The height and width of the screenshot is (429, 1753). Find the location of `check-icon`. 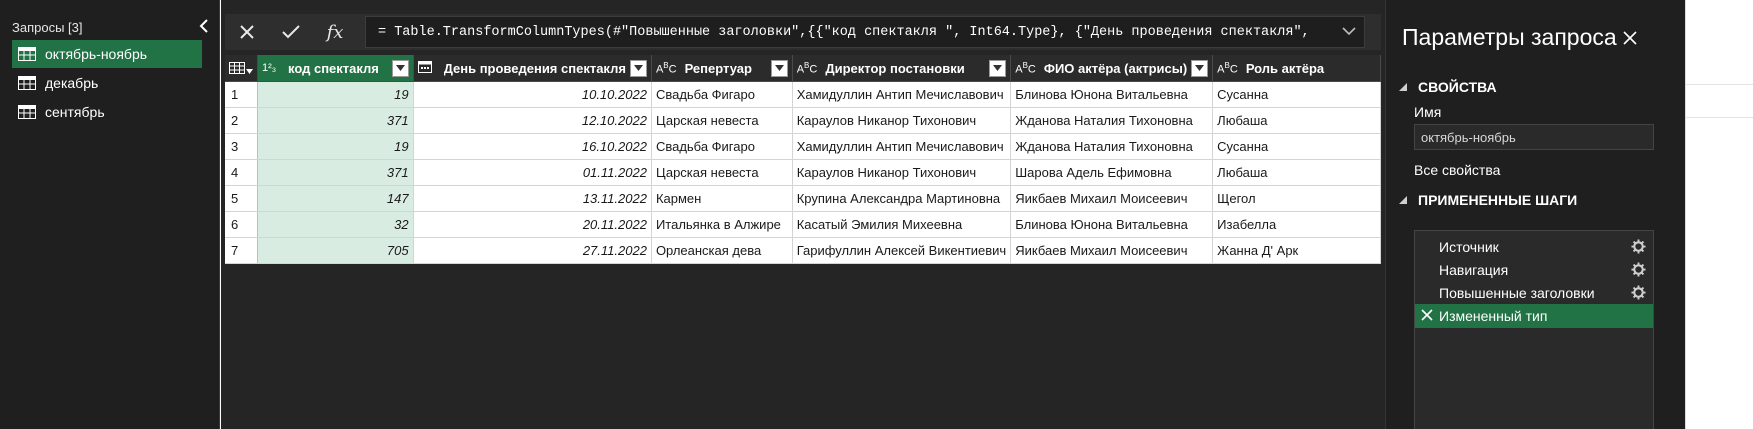

check-icon is located at coordinates (291, 32).